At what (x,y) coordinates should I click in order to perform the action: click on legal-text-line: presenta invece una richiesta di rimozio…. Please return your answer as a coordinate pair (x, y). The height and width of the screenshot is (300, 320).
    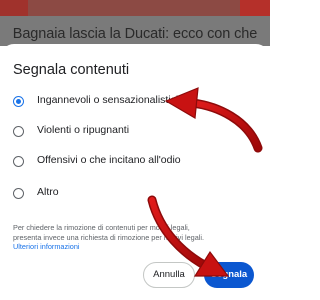
    Looking at the image, I should click on (109, 237).